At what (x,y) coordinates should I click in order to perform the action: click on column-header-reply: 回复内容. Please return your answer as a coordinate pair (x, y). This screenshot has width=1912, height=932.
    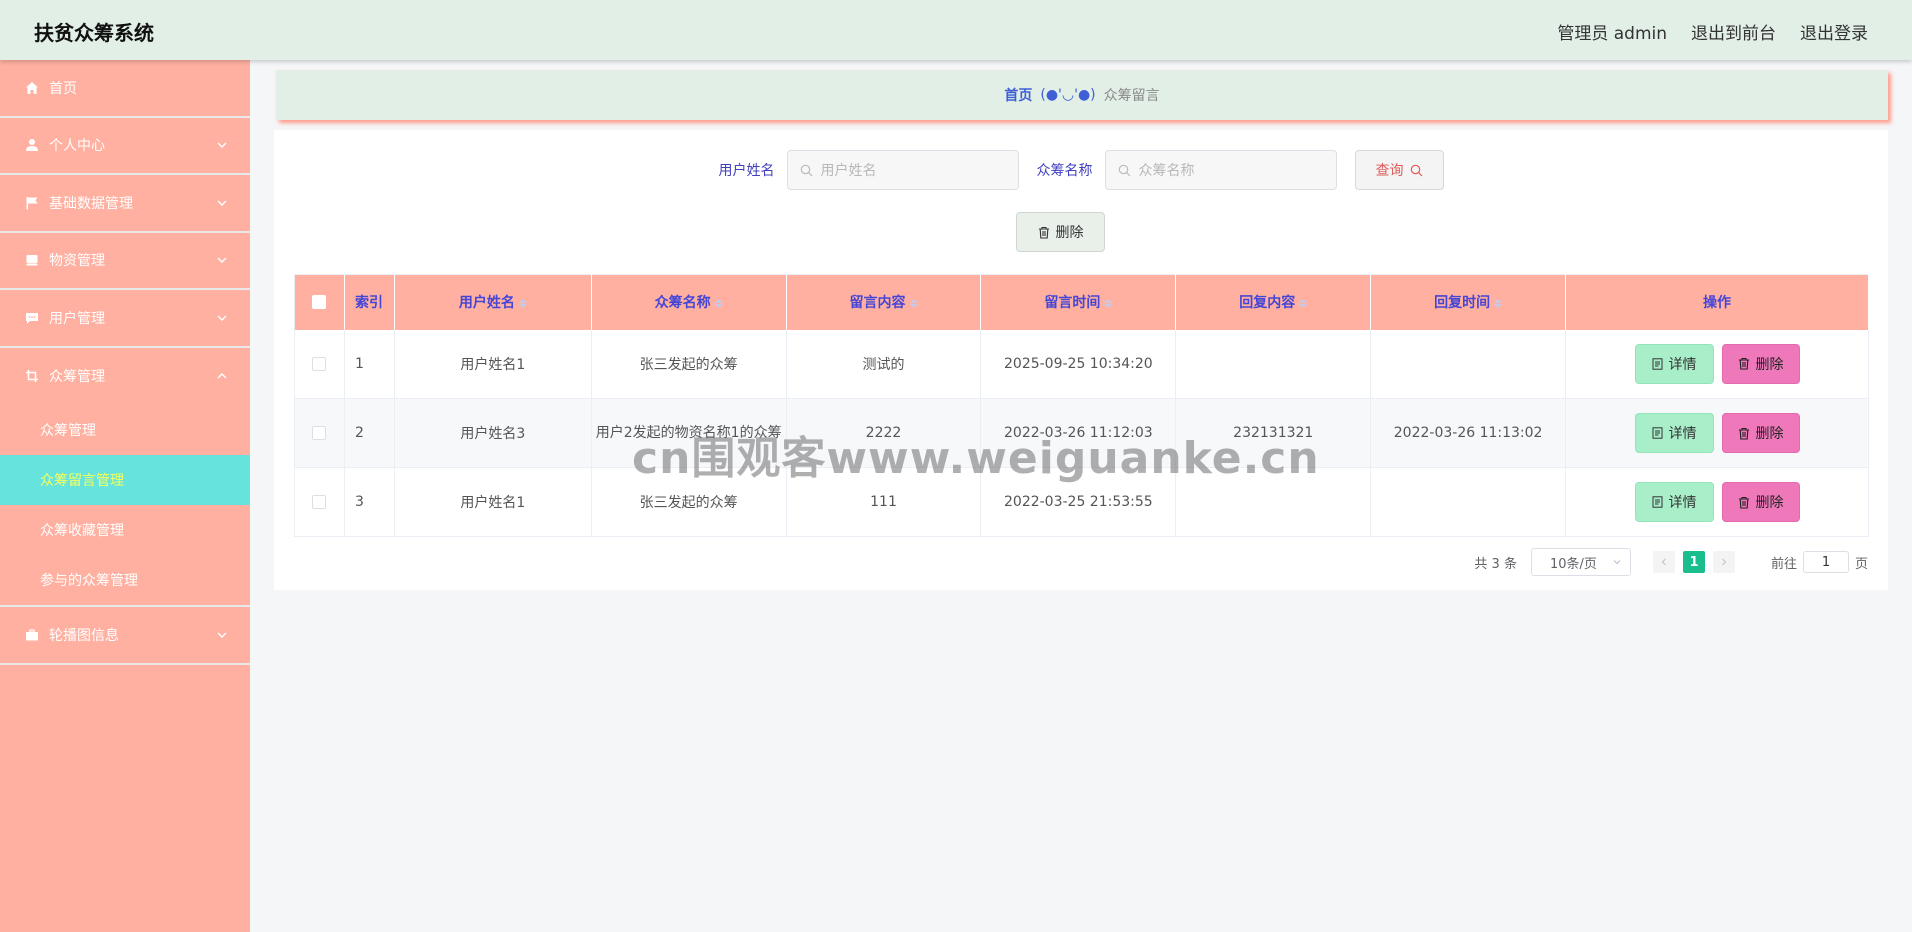
    Looking at the image, I should click on (1273, 302).